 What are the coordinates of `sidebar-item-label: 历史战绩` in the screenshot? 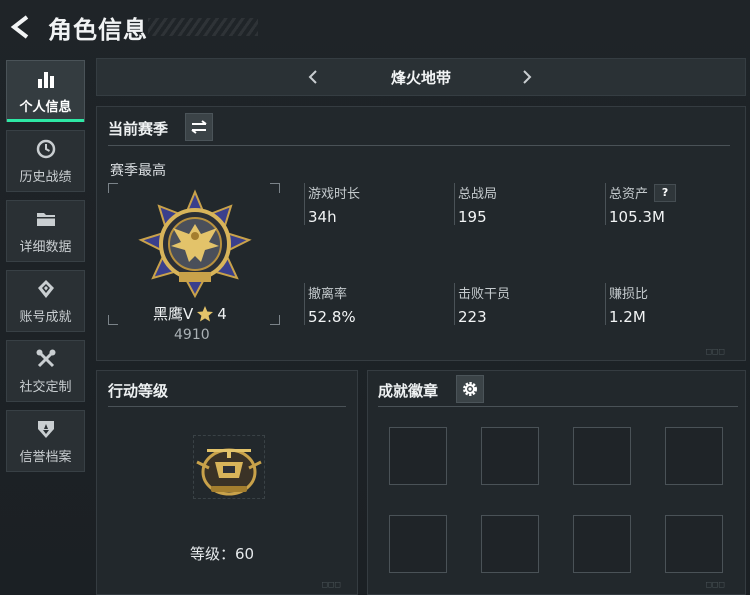 It's located at (45, 177).